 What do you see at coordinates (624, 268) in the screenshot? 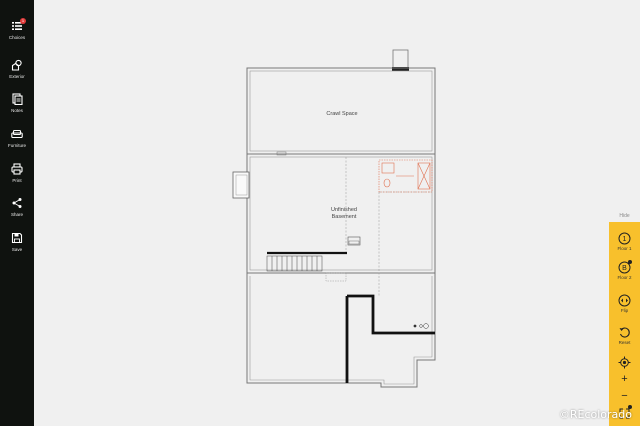
I see `floor2-number: B` at bounding box center [624, 268].